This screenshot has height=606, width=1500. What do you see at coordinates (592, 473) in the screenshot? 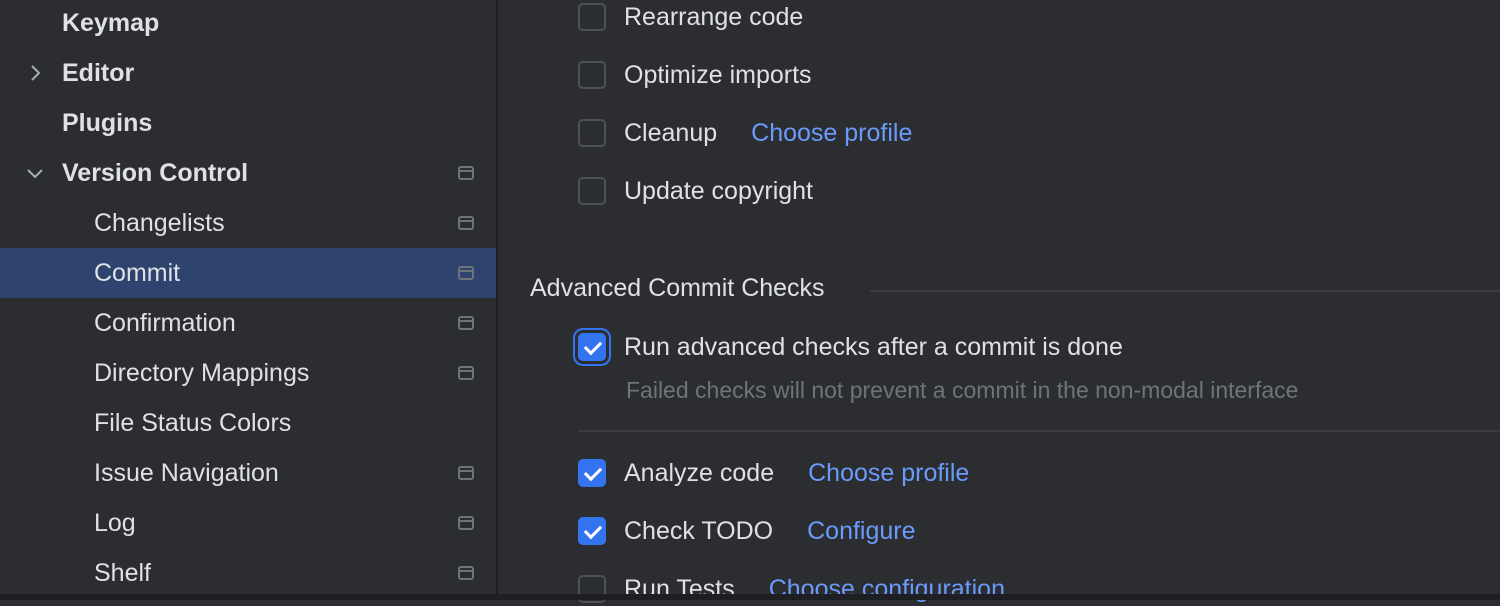
I see `analyze-code-checkbox` at bounding box center [592, 473].